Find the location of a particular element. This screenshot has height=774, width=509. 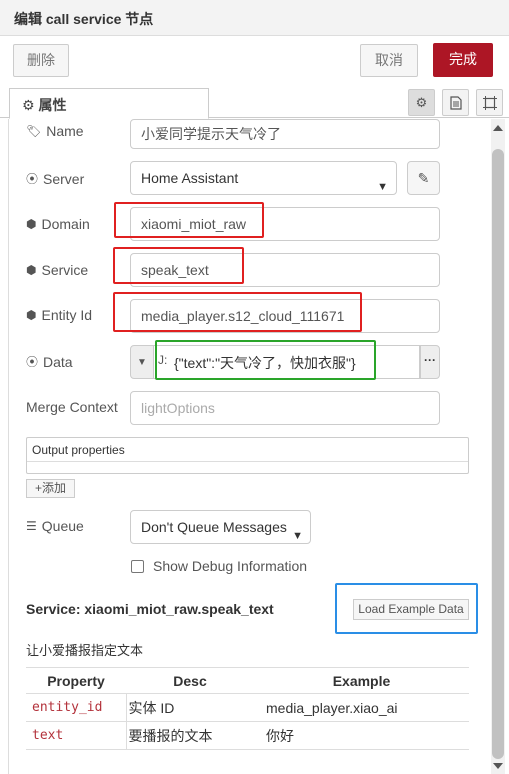

load-example-highlight is located at coordinates (406, 608).